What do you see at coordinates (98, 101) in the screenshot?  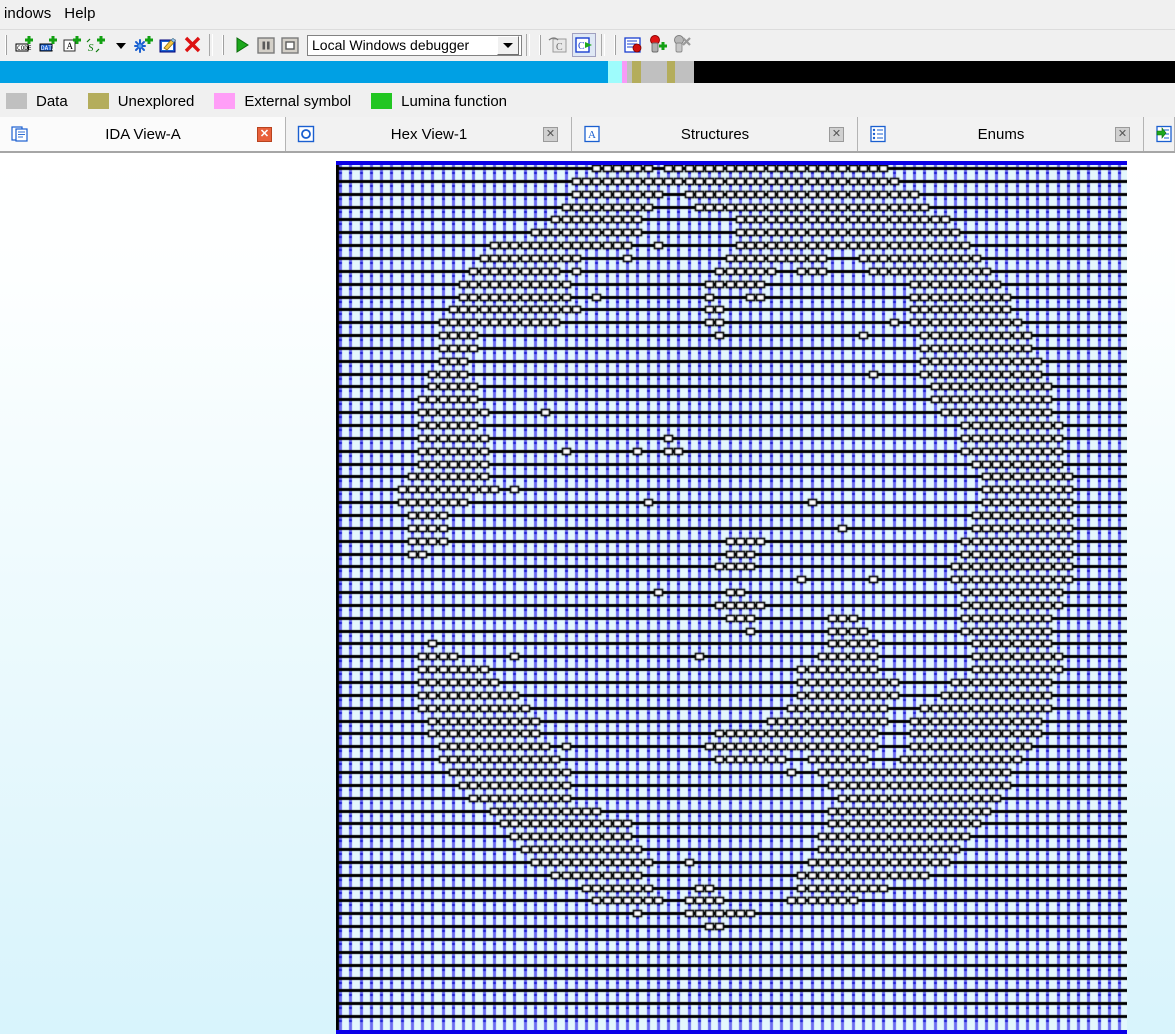 I see `legend-unexplored-swatch` at bounding box center [98, 101].